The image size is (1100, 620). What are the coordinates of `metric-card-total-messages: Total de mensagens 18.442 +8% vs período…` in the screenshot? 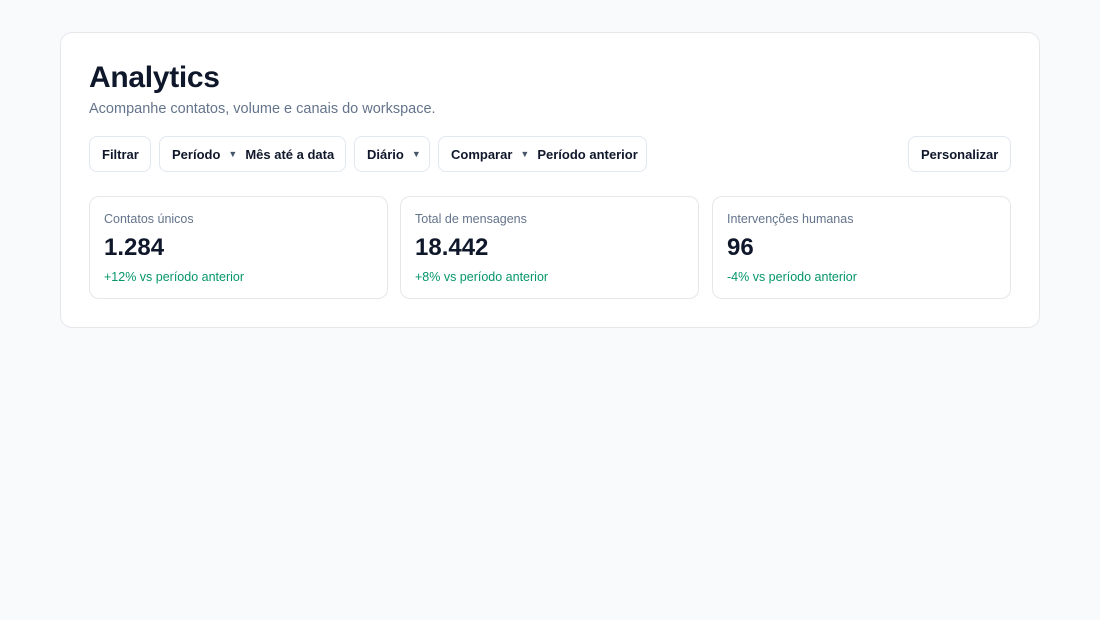 It's located at (549, 247).